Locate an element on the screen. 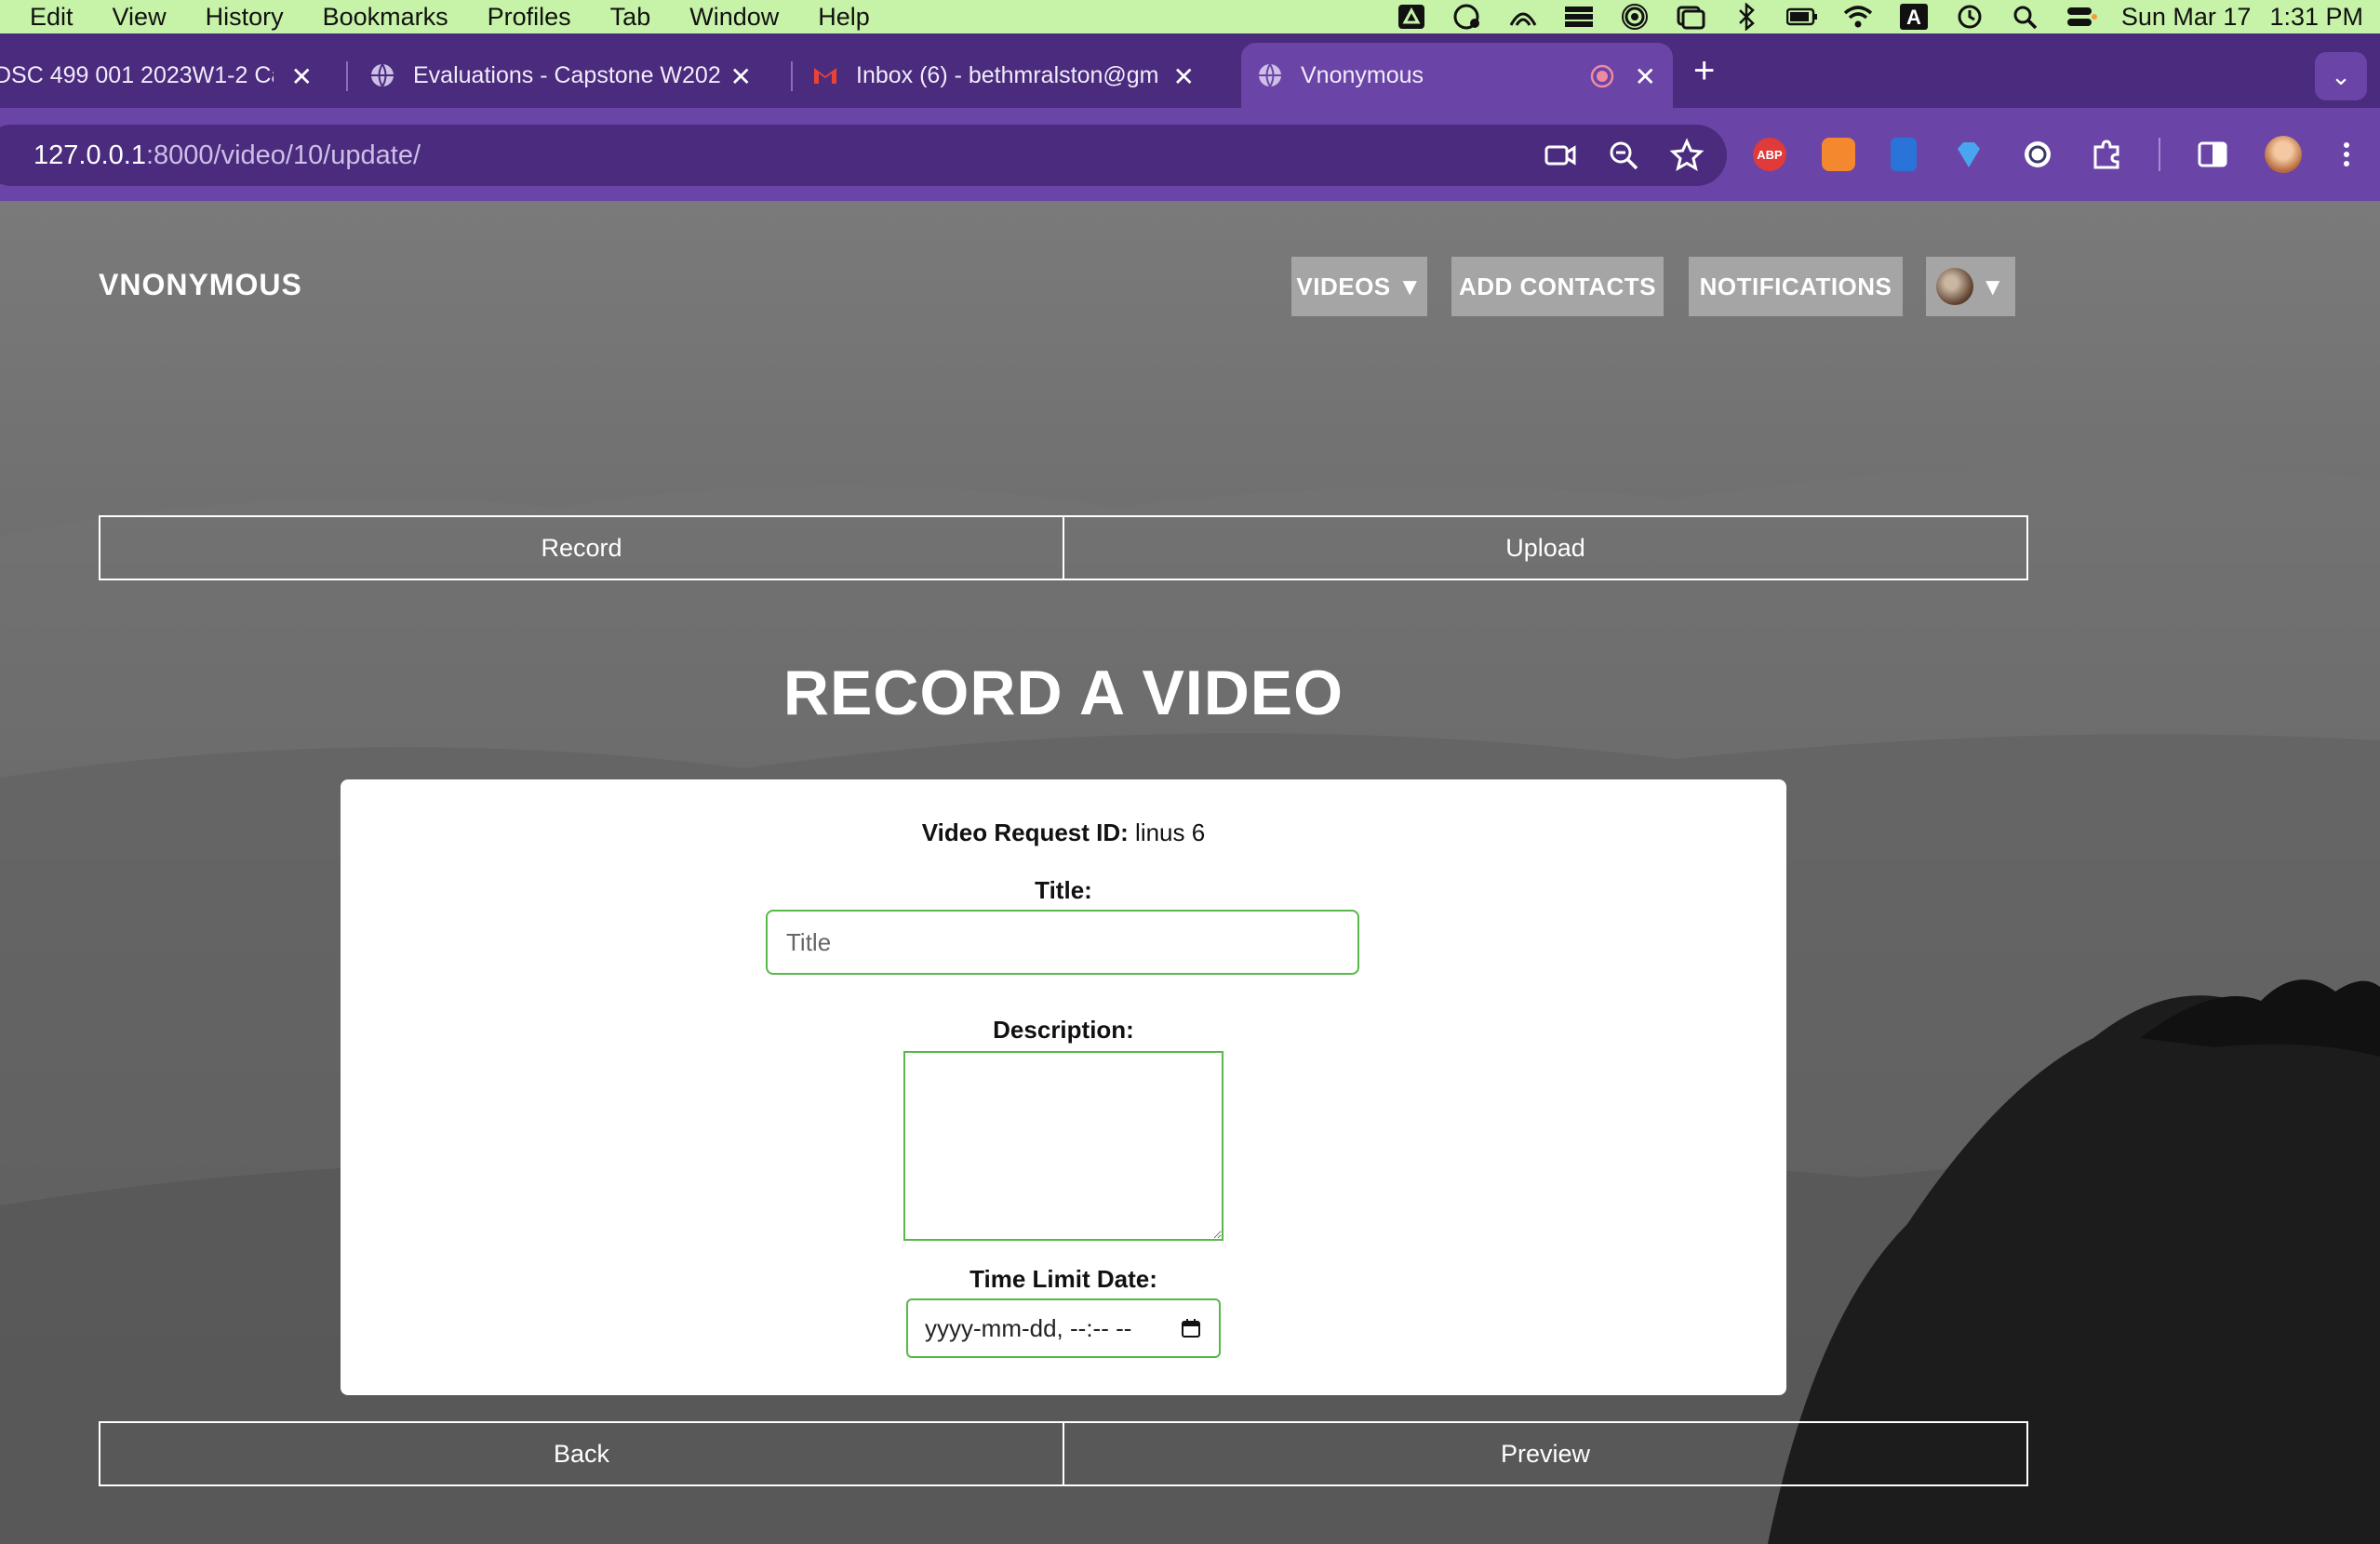  address-bar-actions is located at coordinates (1624, 155).